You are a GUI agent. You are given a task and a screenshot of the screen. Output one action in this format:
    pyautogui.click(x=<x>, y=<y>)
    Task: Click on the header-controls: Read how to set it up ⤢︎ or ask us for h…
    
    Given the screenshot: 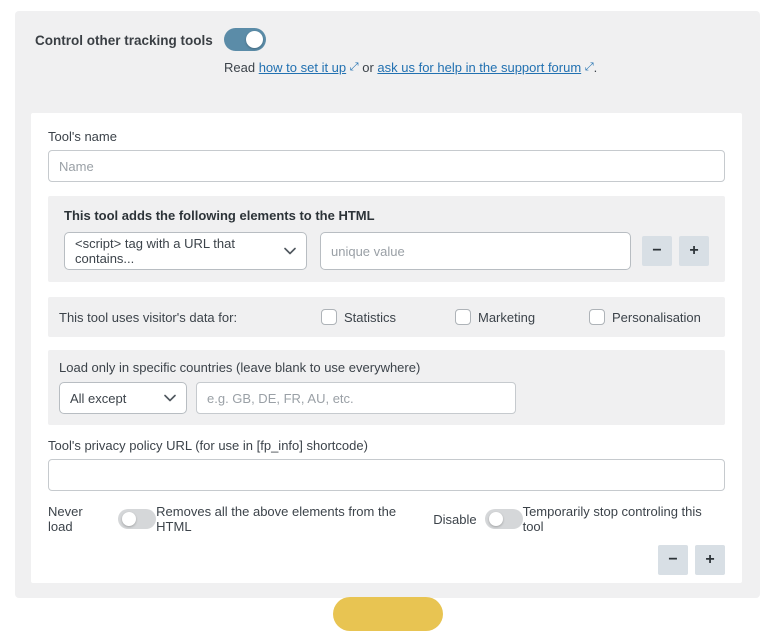 What is the action you would take?
    pyautogui.click(x=410, y=52)
    